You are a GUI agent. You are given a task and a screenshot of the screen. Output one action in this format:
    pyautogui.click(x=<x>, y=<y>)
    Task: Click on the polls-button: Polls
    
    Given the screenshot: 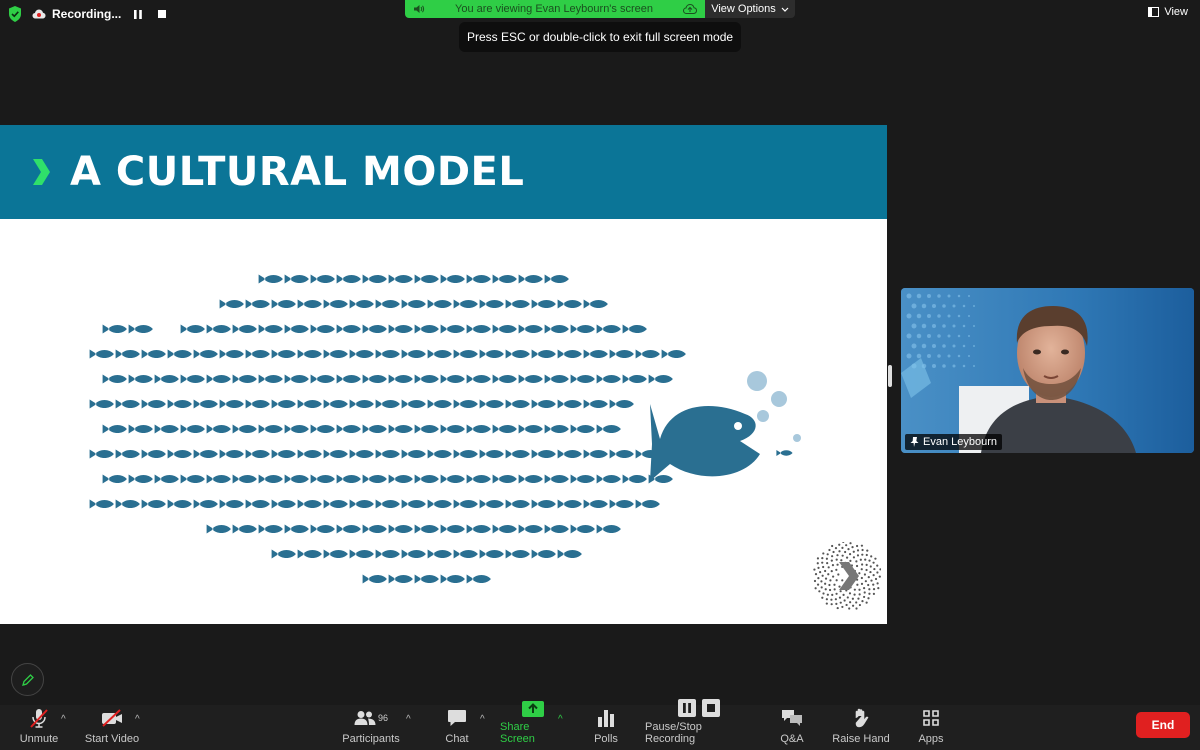 What is the action you would take?
    pyautogui.click(x=606, y=727)
    